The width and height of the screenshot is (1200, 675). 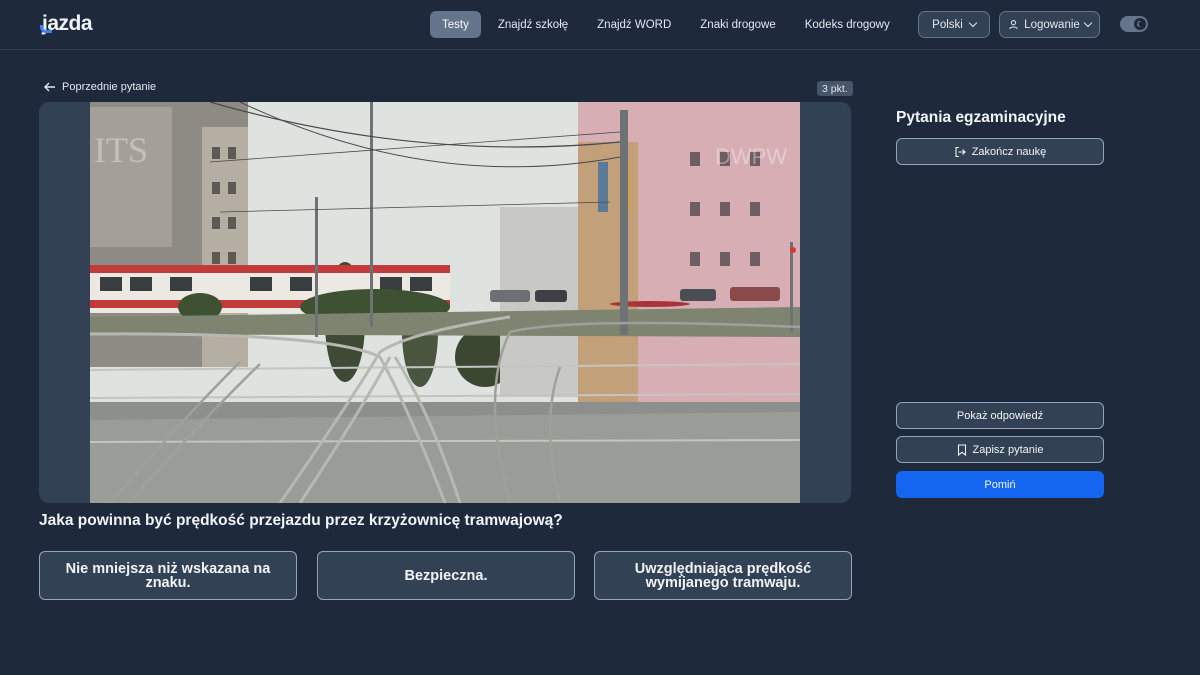 I want to click on save-question-button: Zapisz pytanie, so click(x=1000, y=449).